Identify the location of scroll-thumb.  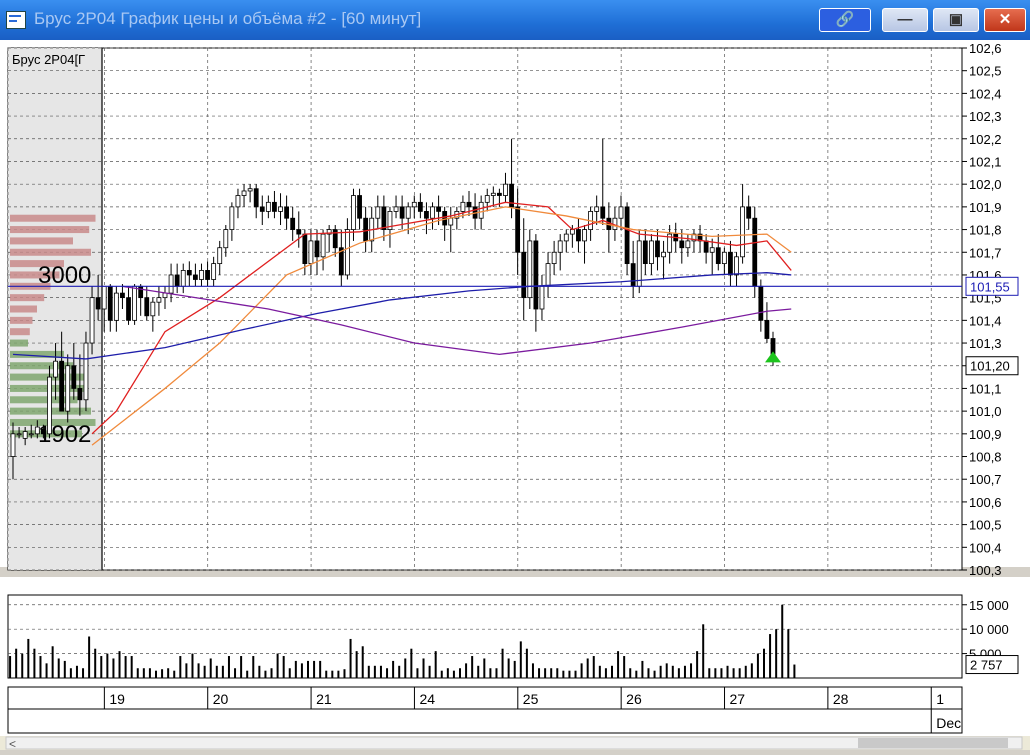
(933, 743).